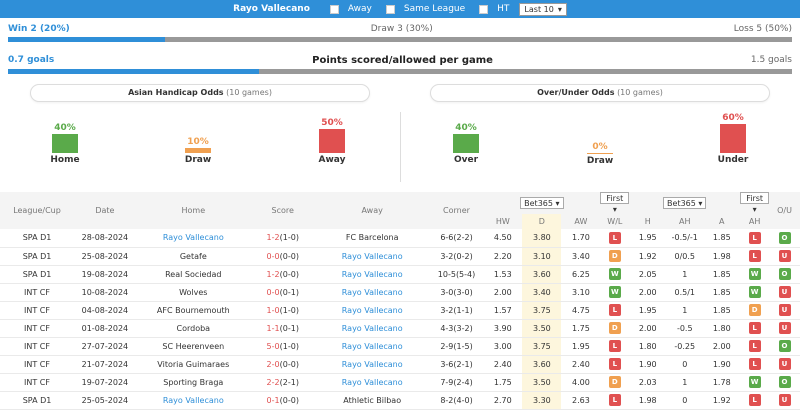  What do you see at coordinates (282, 400) in the screenshot?
I see `score-cell: 0-1(0-0)` at bounding box center [282, 400].